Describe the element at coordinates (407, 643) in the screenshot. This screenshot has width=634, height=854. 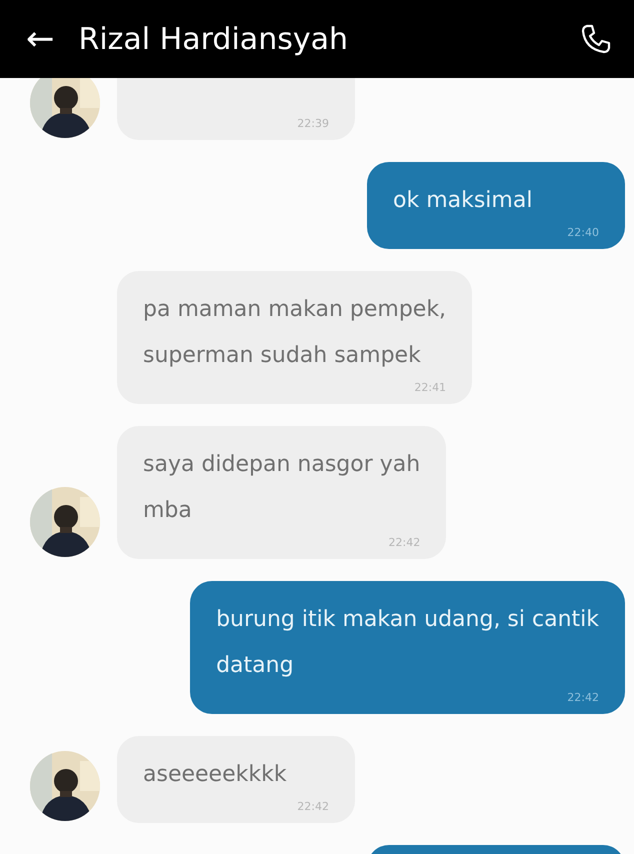
I see `message-text: burung itik makan udang, si cantik datang` at that location.